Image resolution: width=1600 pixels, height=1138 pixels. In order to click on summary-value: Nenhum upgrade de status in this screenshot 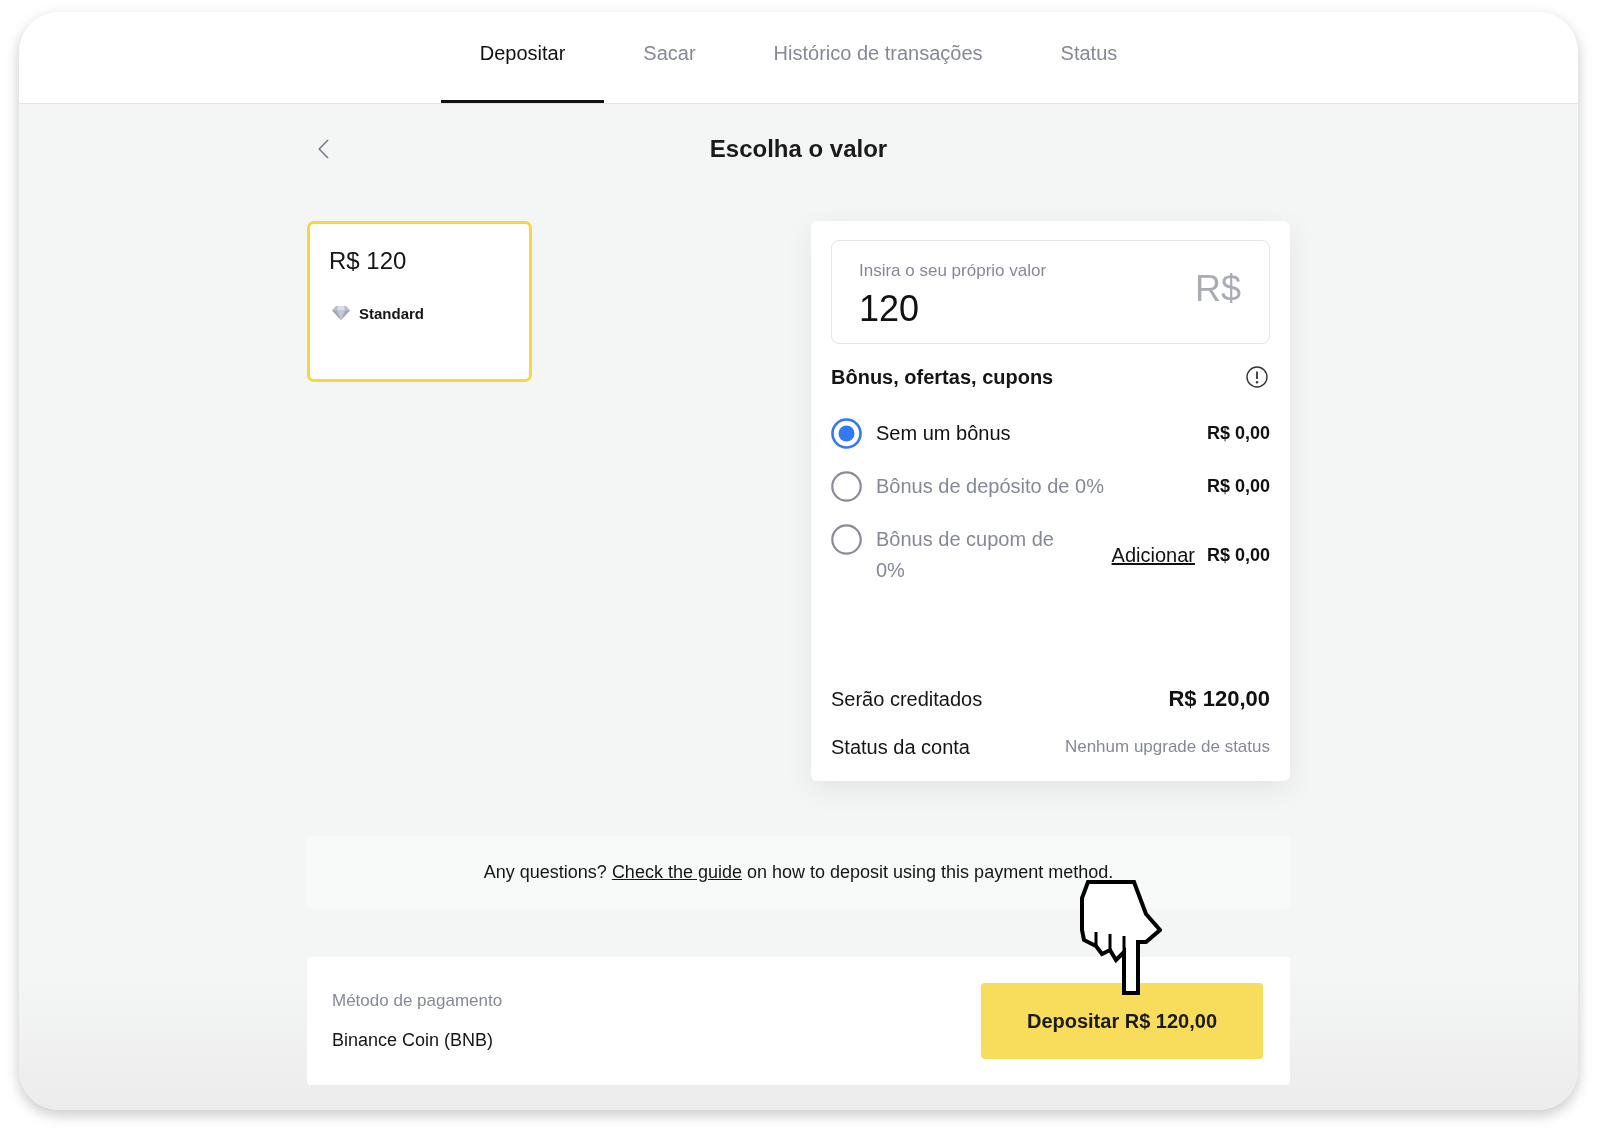, I will do `click(1167, 747)`.